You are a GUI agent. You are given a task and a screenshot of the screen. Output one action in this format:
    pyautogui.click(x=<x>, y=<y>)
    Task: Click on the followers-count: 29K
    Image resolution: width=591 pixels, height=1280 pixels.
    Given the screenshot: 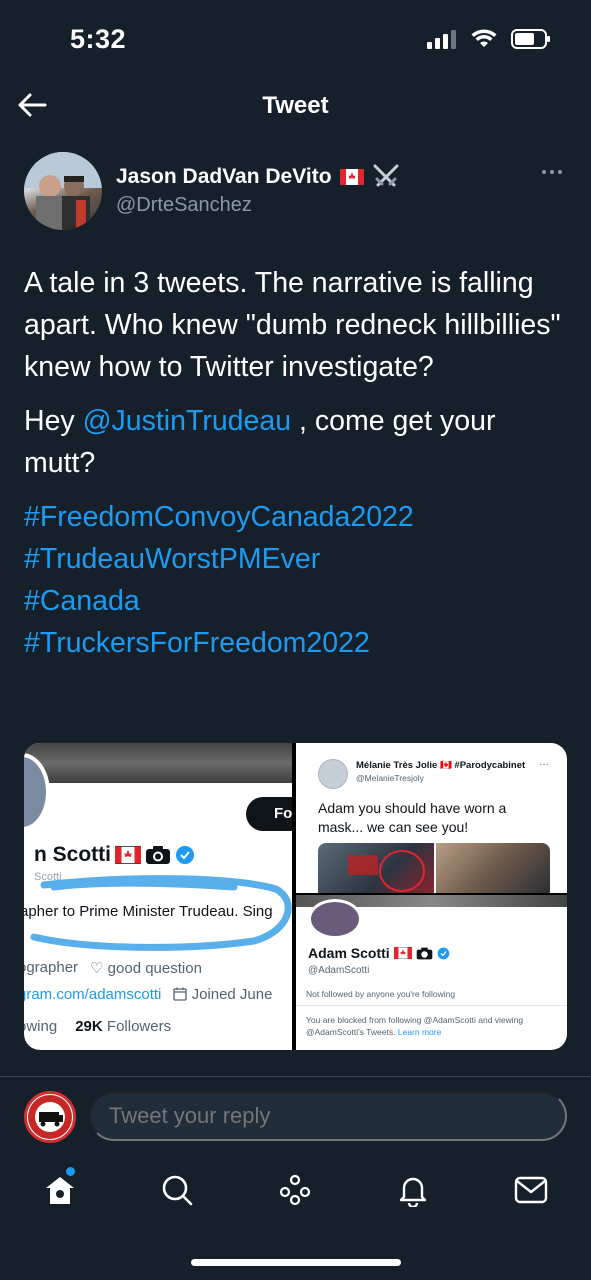 What is the action you would take?
    pyautogui.click(x=89, y=1026)
    